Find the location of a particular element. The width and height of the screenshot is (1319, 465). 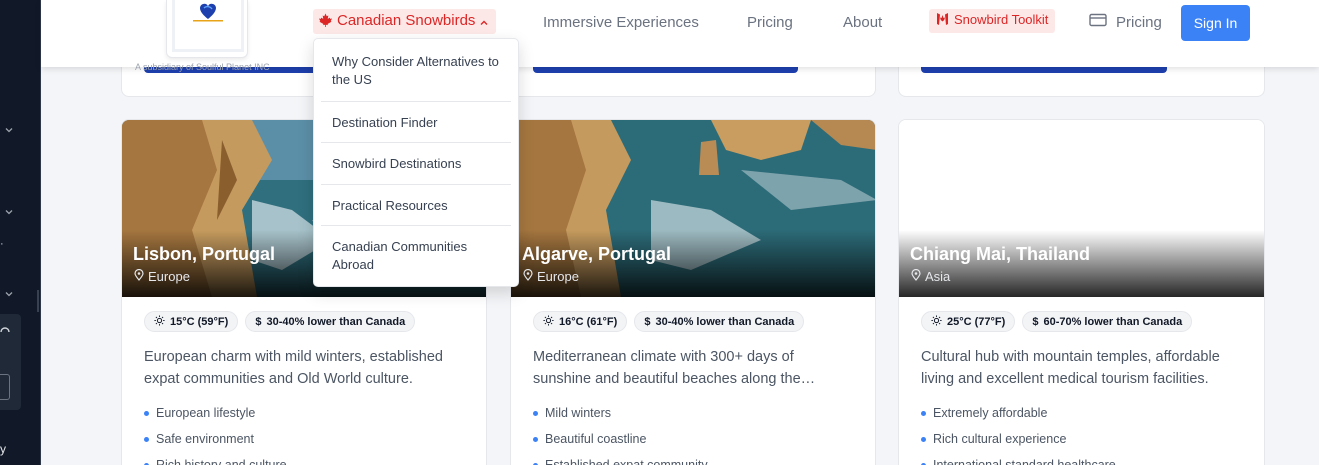

sidebar-input is located at coordinates (5, 387).